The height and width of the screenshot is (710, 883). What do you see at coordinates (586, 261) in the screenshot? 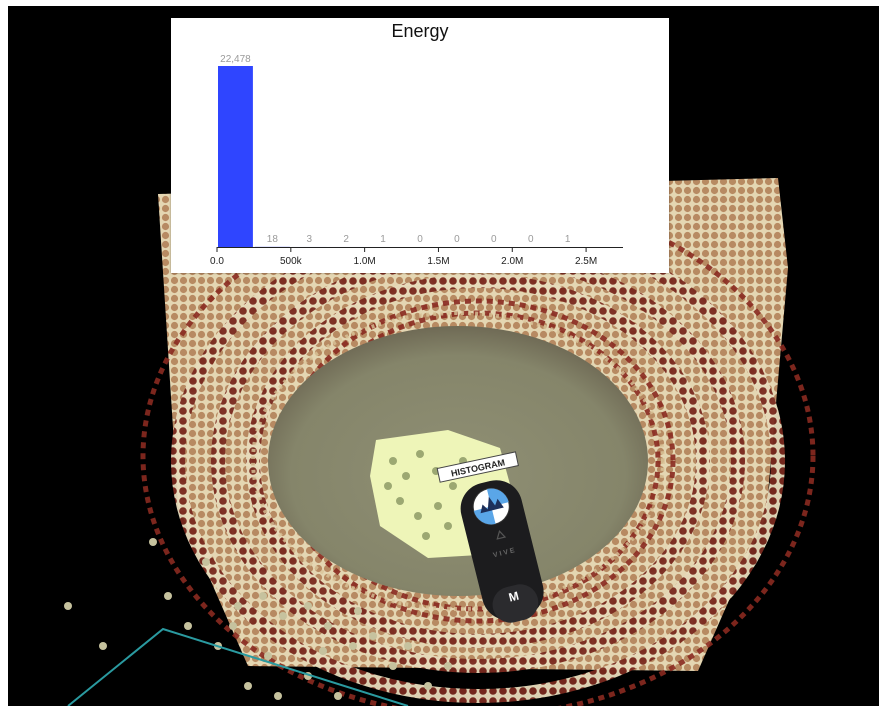
I see `x-axis-tick-label: 2.5M` at bounding box center [586, 261].